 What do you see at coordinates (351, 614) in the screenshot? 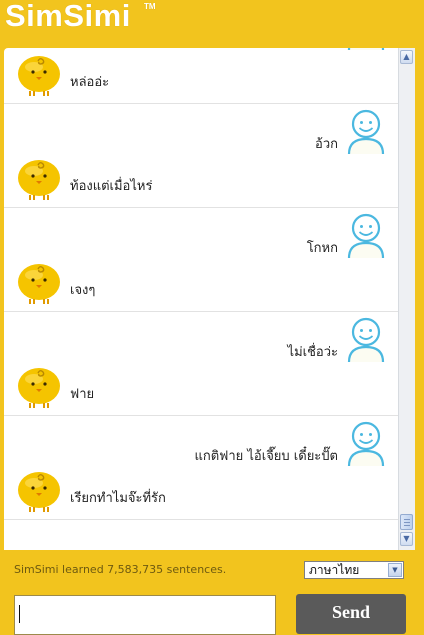
I see `send-button: Send` at bounding box center [351, 614].